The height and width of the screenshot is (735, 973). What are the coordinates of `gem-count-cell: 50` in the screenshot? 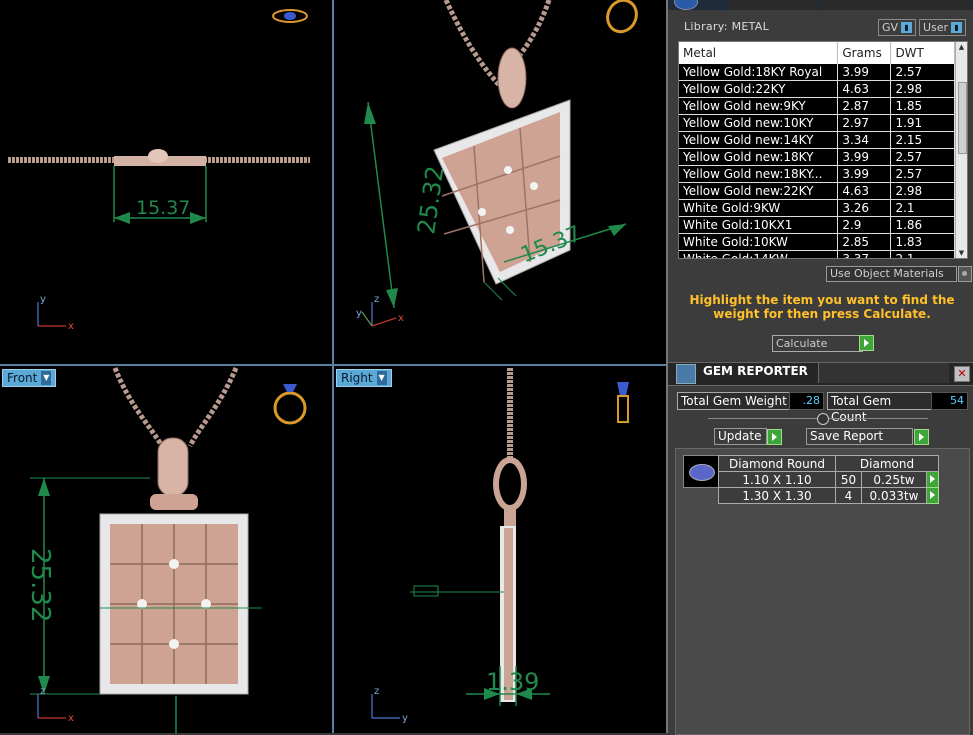 It's located at (848, 479).